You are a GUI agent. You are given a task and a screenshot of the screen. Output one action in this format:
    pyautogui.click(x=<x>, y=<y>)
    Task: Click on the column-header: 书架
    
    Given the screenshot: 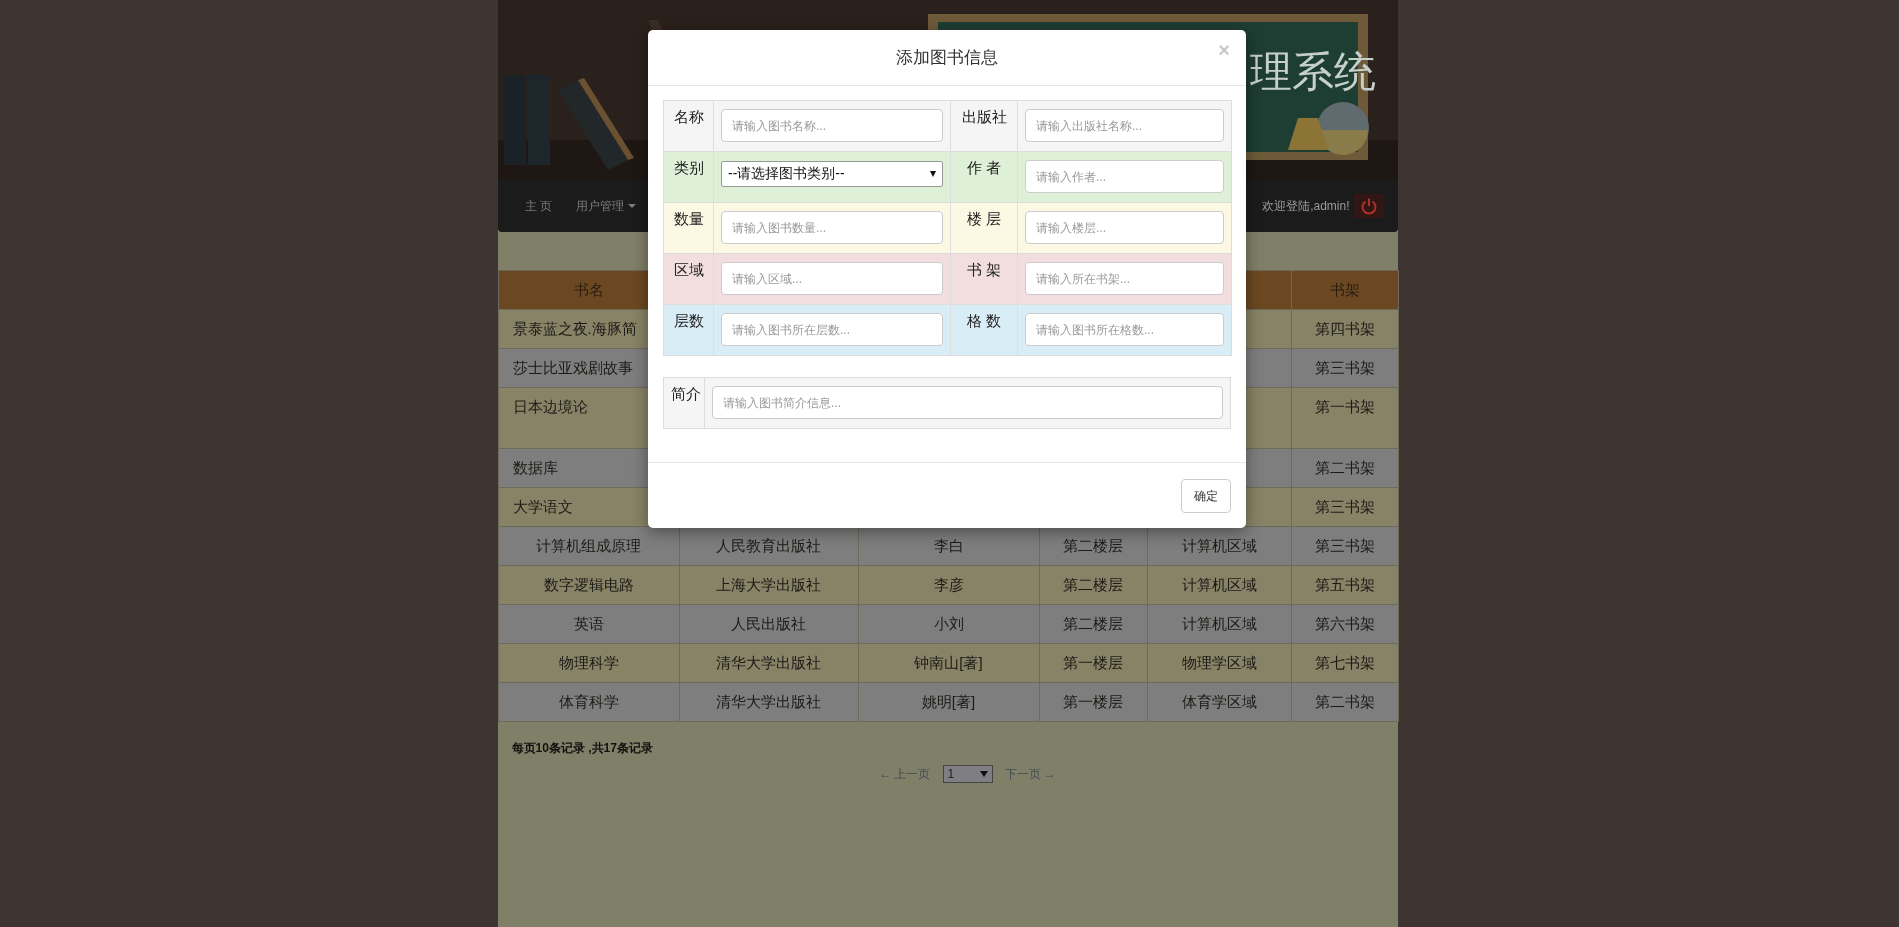 What is the action you would take?
    pyautogui.click(x=1344, y=289)
    